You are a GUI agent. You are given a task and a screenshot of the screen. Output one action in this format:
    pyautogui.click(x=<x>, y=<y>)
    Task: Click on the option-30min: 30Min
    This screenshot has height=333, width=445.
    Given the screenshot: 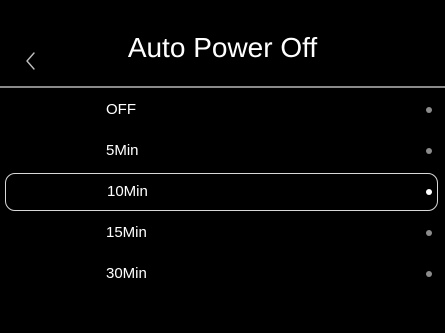 What is the action you would take?
    pyautogui.click(x=222, y=274)
    